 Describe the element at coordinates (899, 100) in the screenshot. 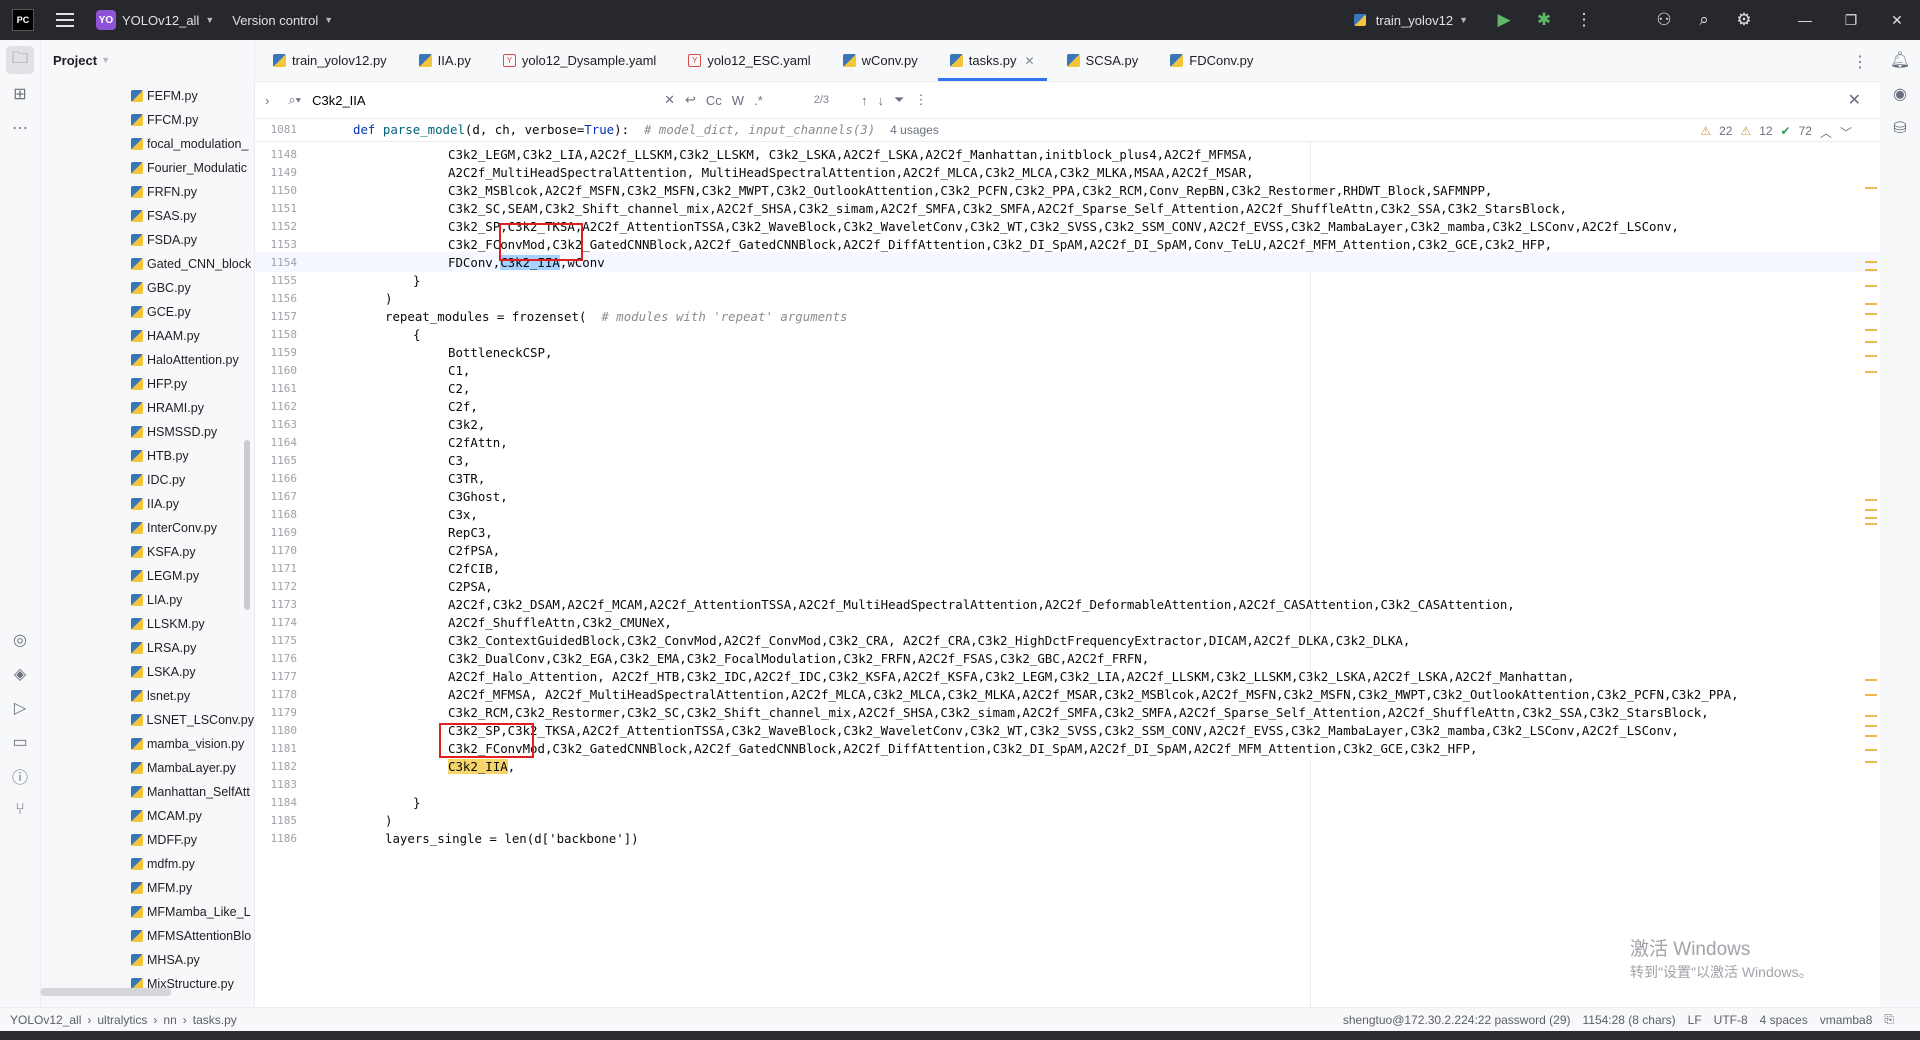

I see `filter-icon: ⏷` at that location.